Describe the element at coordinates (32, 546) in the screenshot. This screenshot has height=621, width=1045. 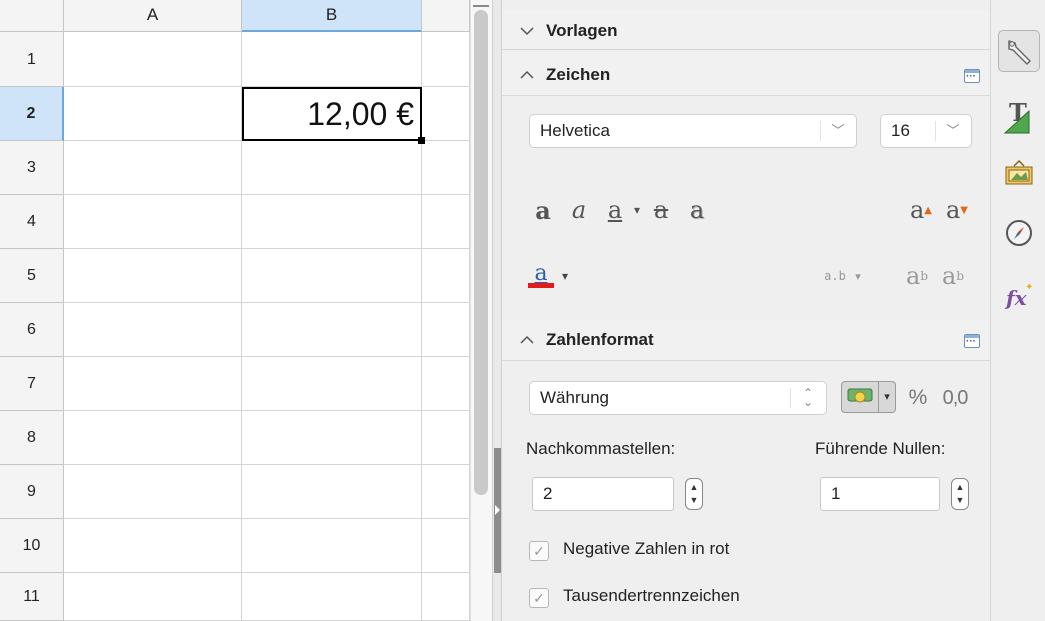
I see `row-header-10: 10` at that location.